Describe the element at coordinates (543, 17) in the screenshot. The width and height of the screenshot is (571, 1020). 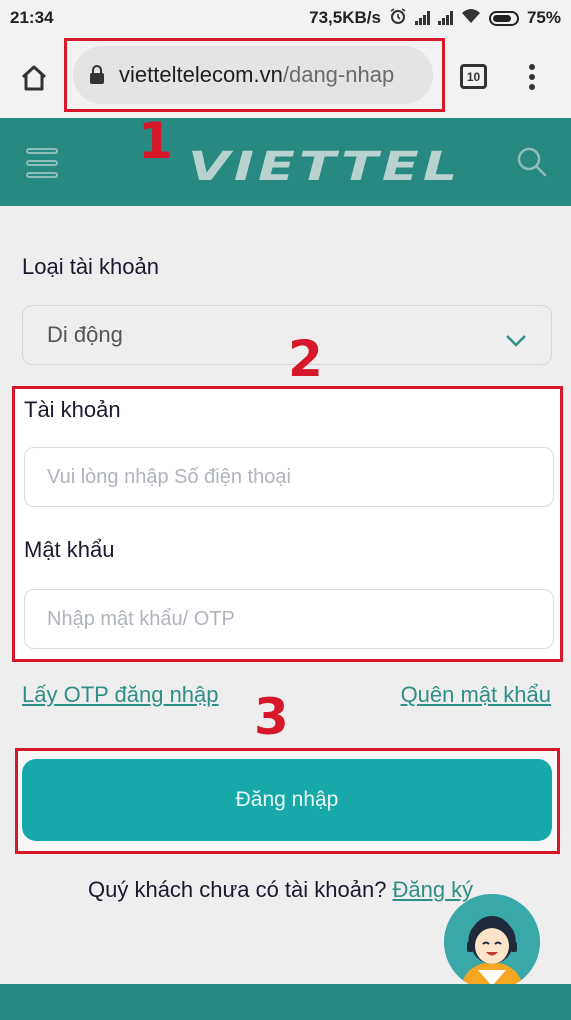
I see `battery-percent: 75%` at that location.